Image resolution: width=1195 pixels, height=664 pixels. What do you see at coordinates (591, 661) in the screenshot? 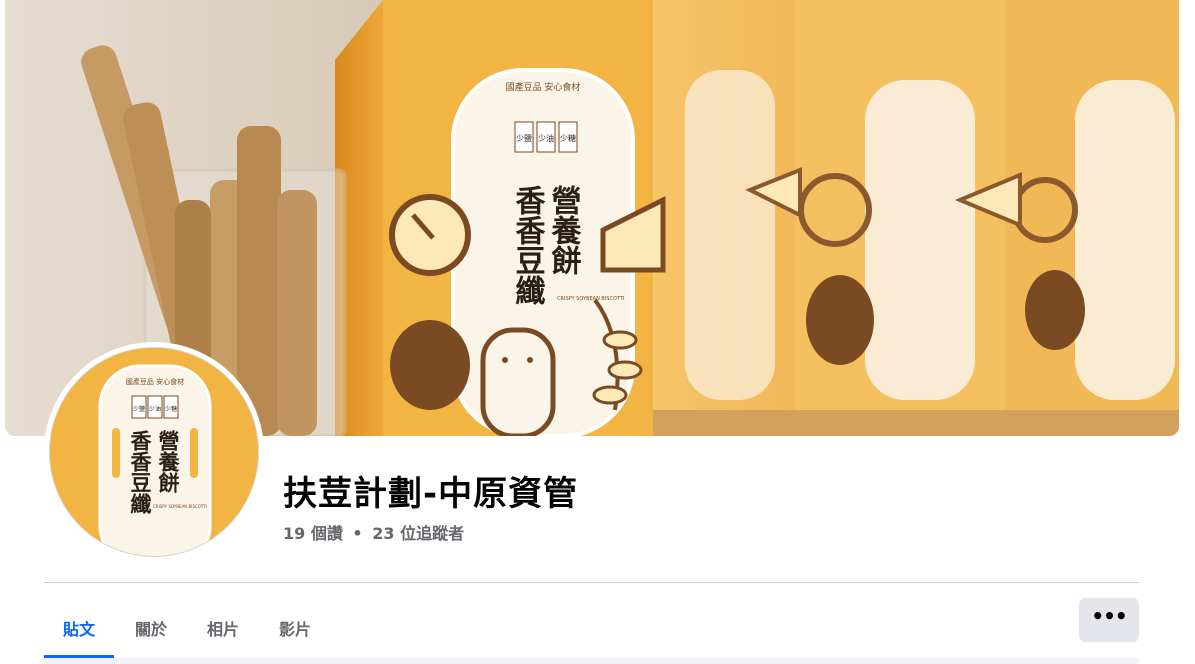
I see `feed-background-strip` at bounding box center [591, 661].